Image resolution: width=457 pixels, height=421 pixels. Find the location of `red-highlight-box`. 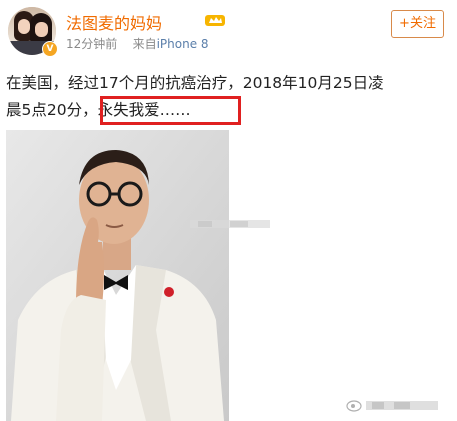

red-highlight-box is located at coordinates (170, 110).